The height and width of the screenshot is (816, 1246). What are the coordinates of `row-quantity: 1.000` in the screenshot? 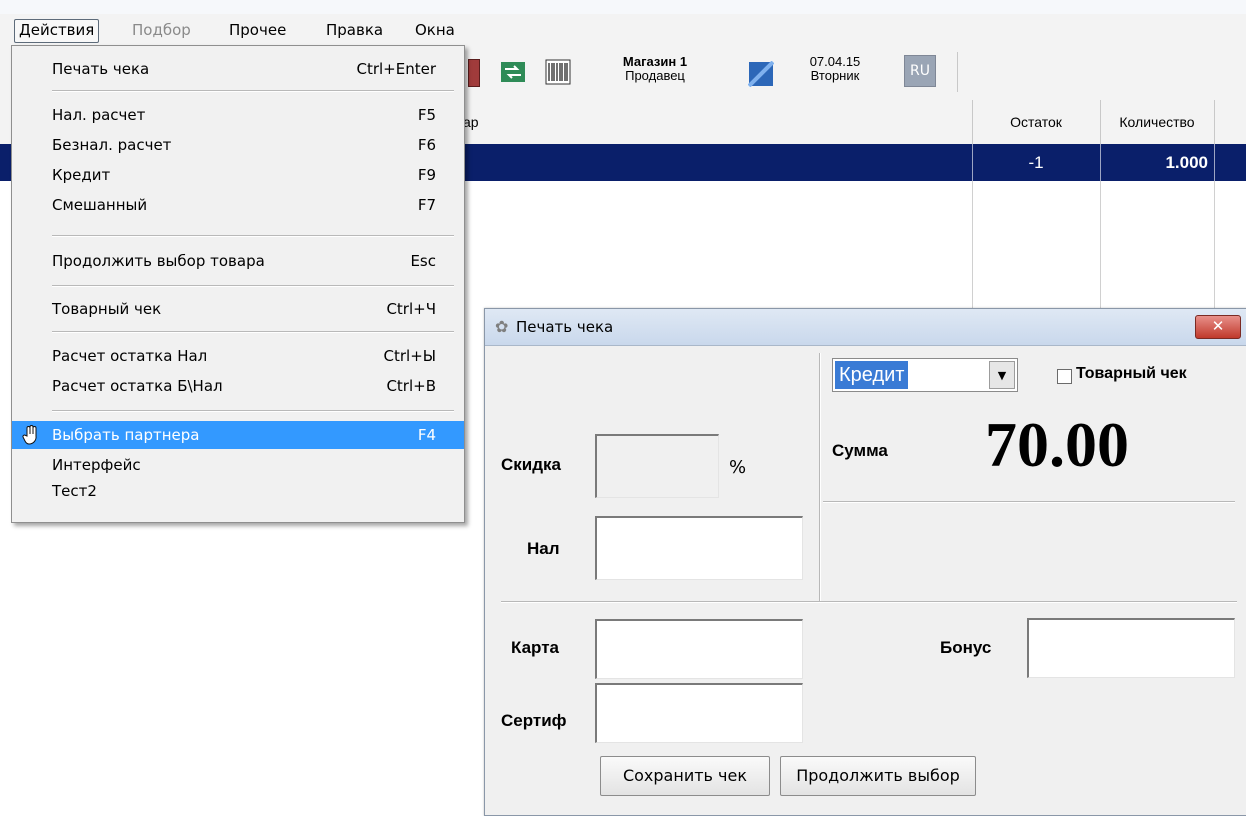 It's located at (1186, 162).